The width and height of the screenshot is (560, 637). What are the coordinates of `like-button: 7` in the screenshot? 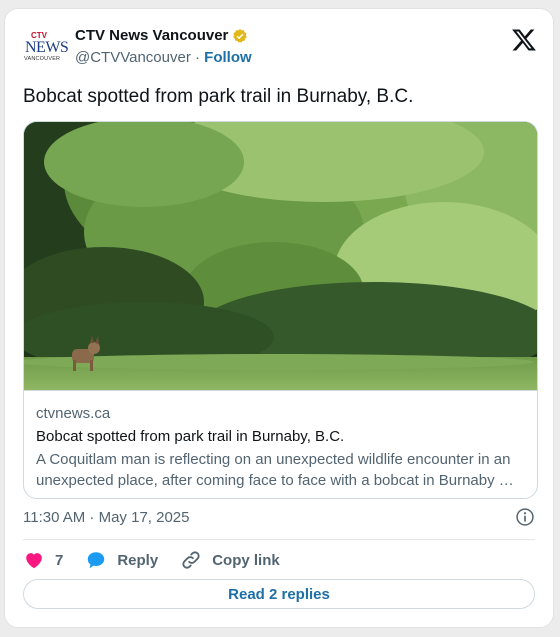 It's located at (43, 560).